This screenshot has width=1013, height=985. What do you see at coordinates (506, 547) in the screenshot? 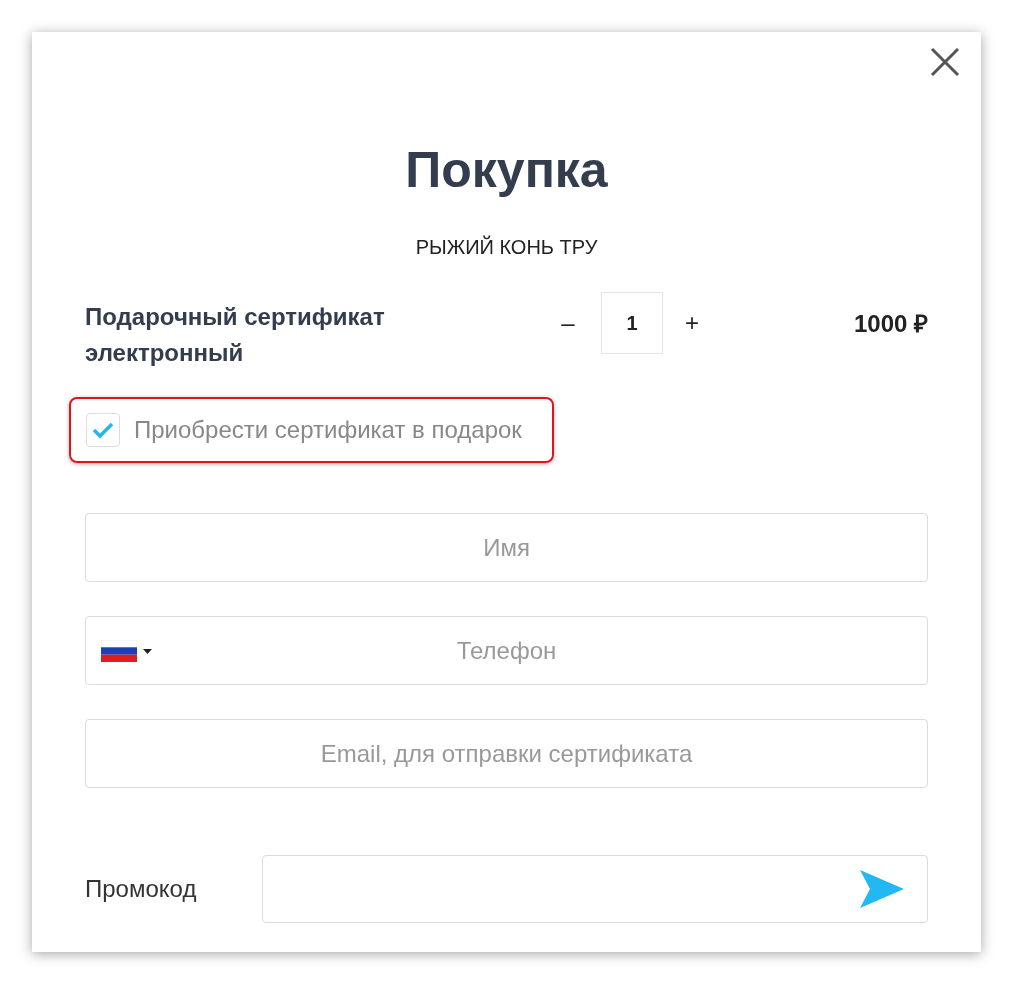
I see `input-field: Имя` at bounding box center [506, 547].